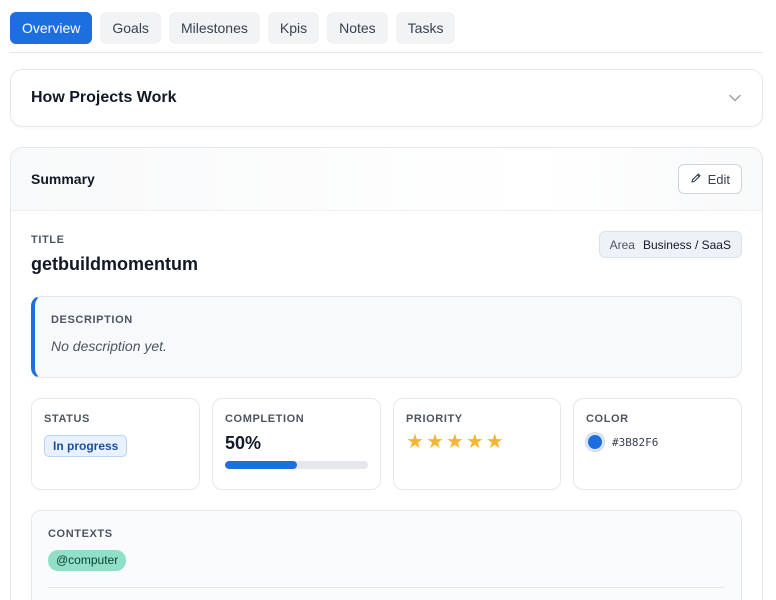 The image size is (776, 600). What do you see at coordinates (243, 443) in the screenshot?
I see `completion-value: 50%` at bounding box center [243, 443].